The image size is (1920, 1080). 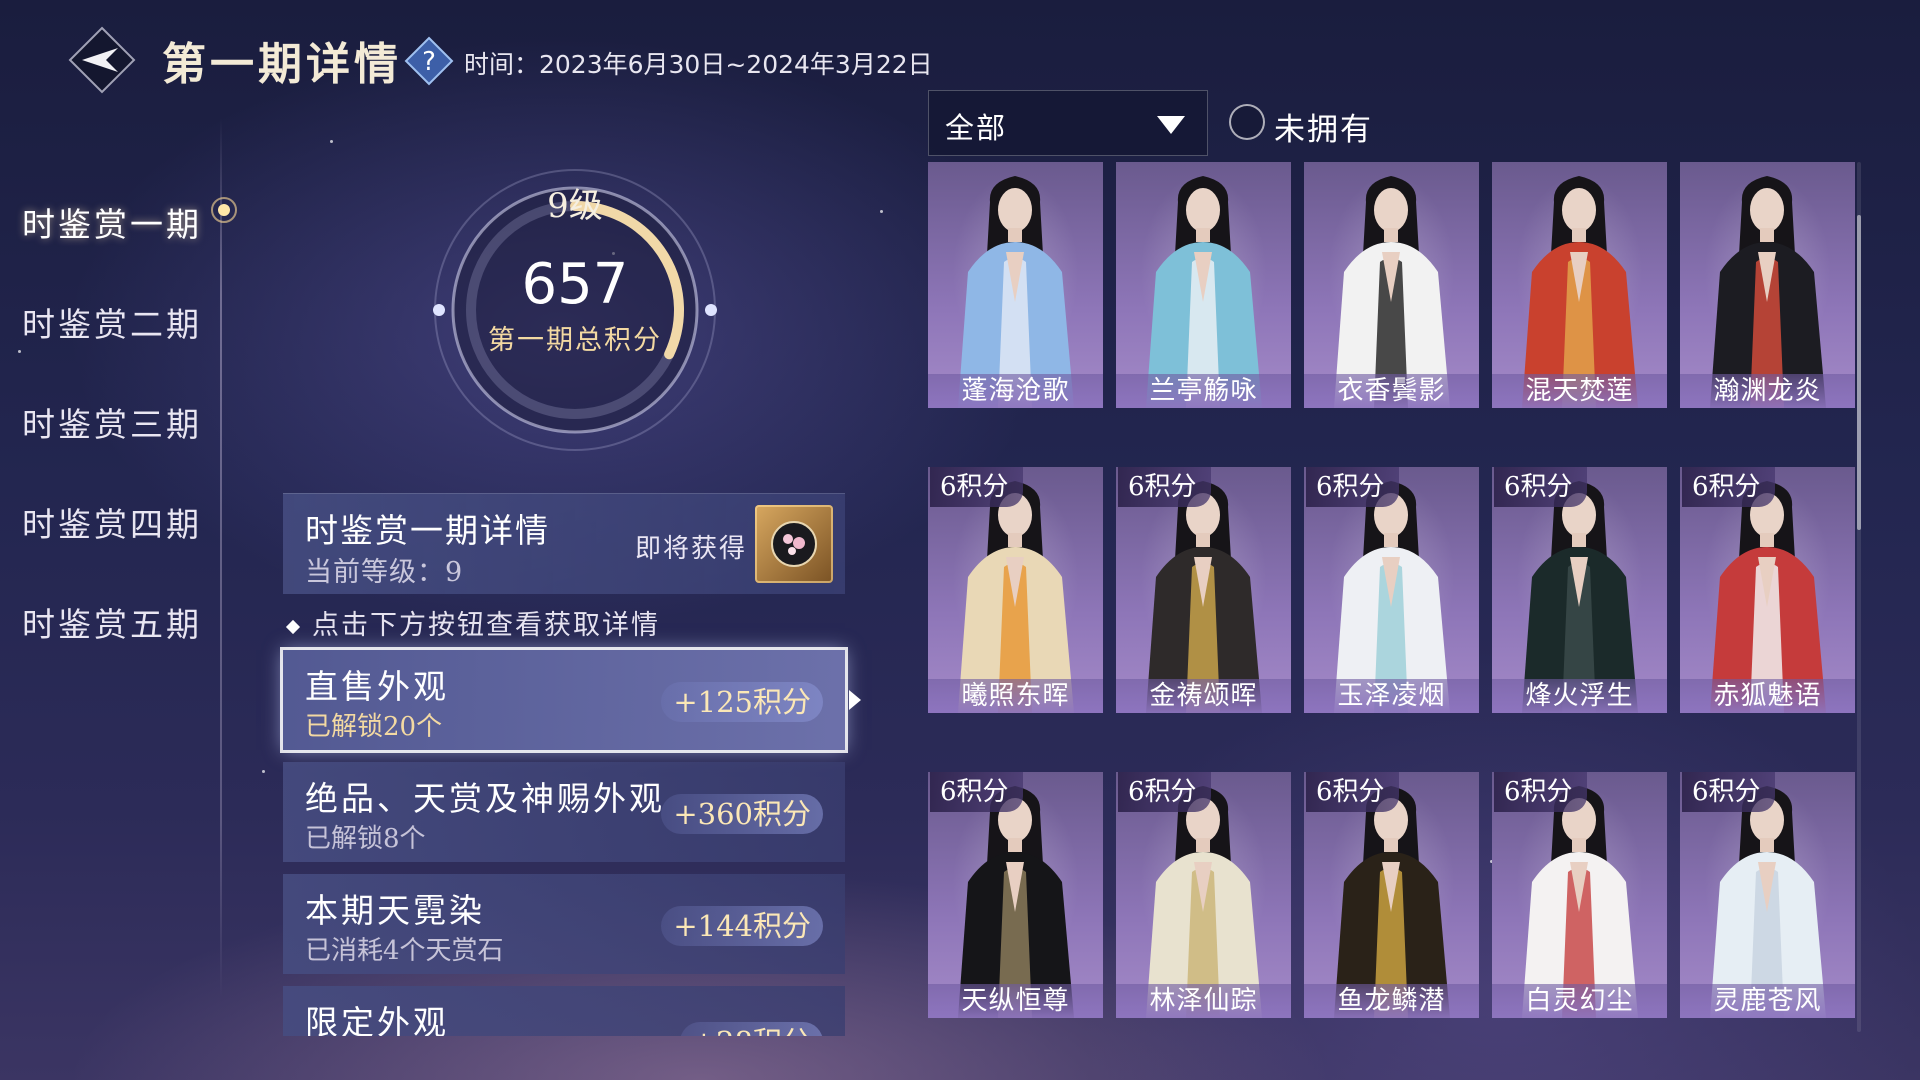 I want to click on category-title: 限定外观, so click(x=377, y=1019).